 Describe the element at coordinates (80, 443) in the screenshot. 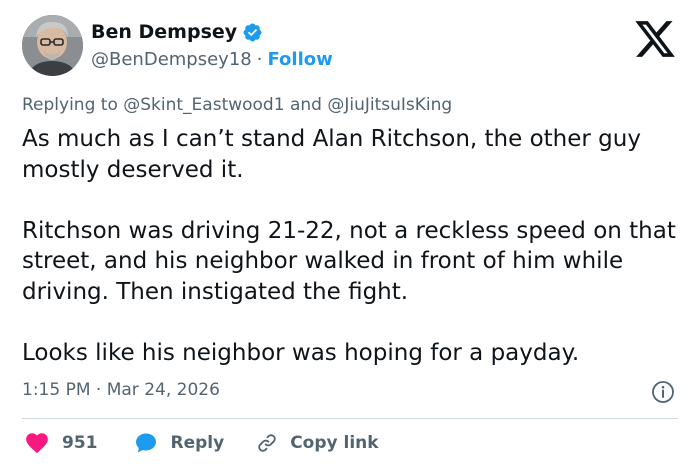

I see `like-count: 951` at that location.